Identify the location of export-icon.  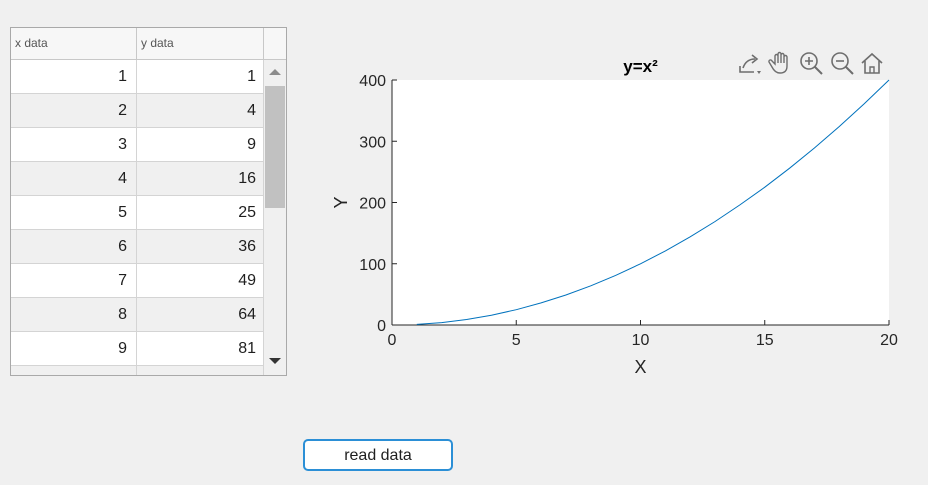
(749, 63).